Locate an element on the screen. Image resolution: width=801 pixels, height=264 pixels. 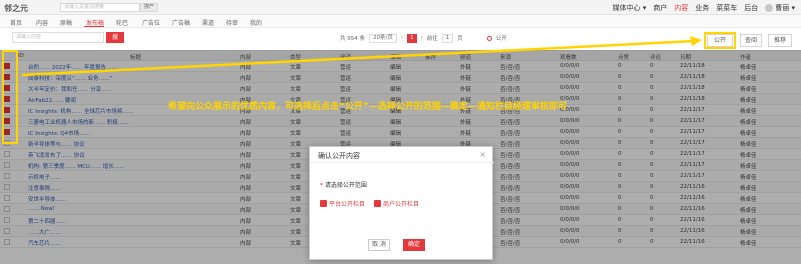
close-icon: × is located at coordinates (482, 154).